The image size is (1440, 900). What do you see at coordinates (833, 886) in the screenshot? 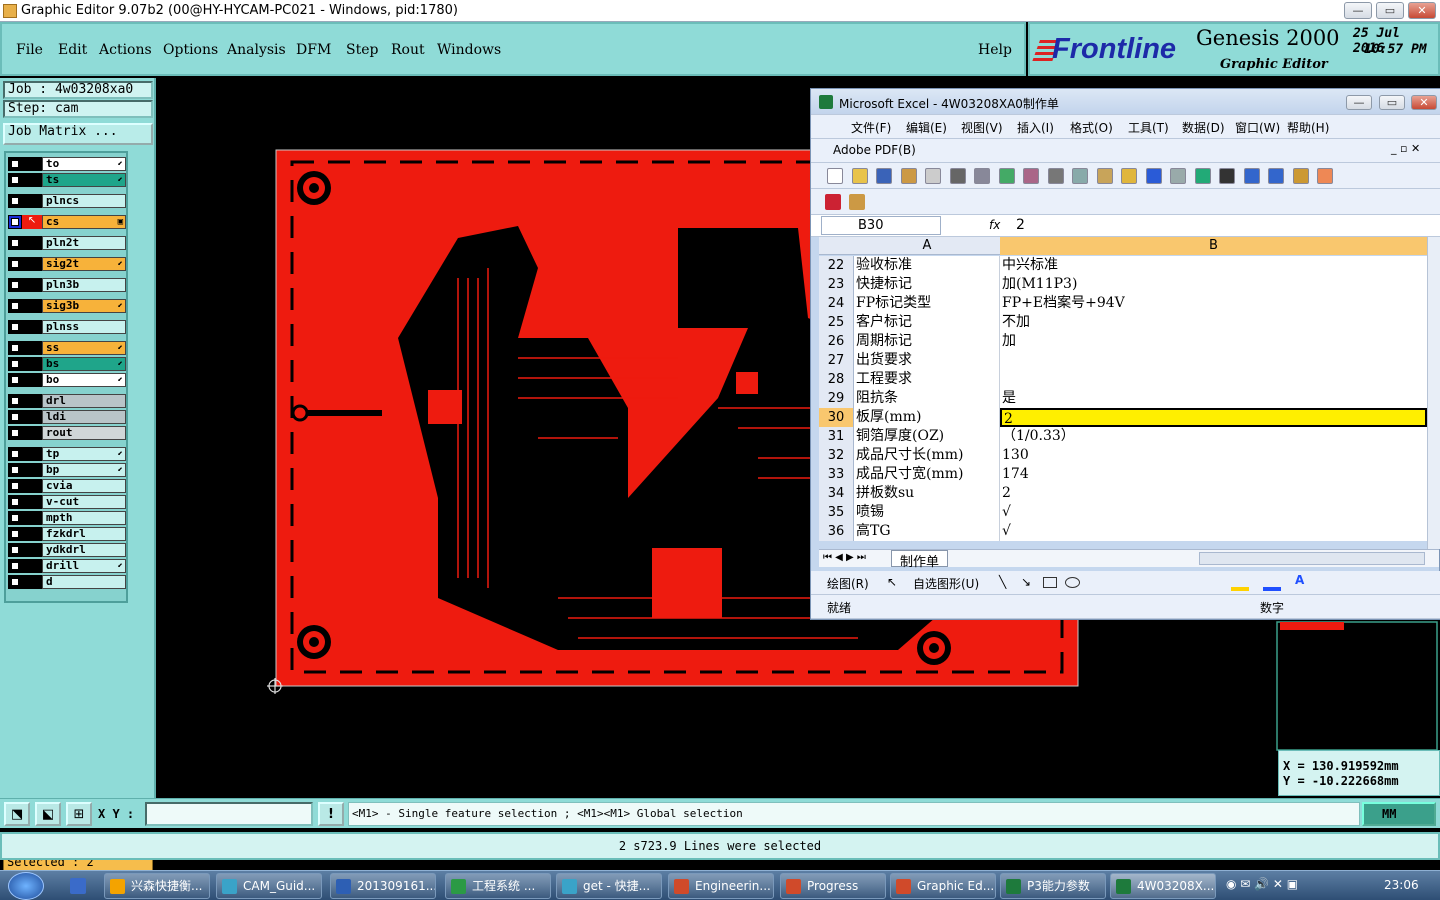
I see `taskbar-item: Progress` at bounding box center [833, 886].